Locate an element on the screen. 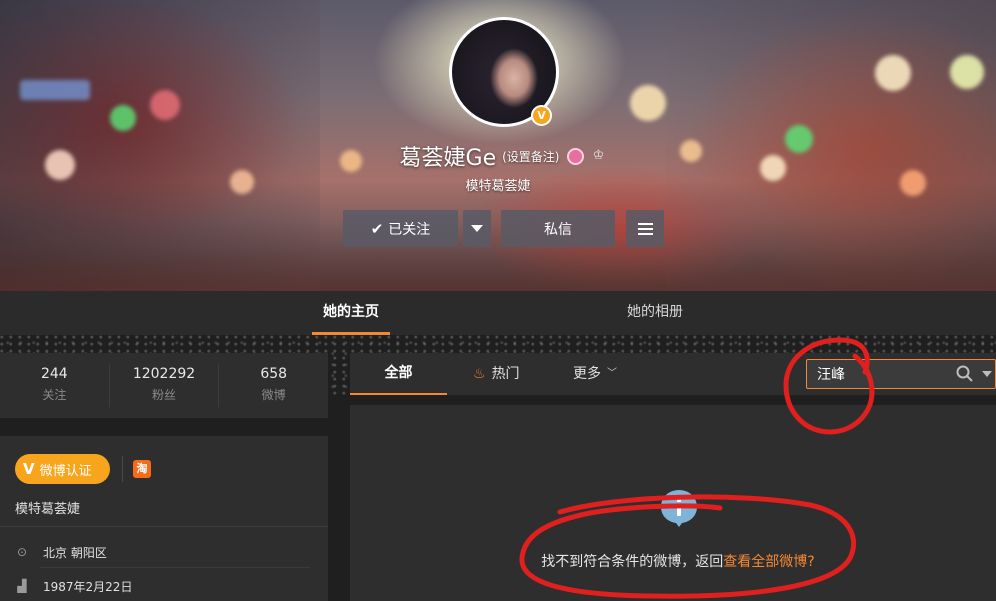 Image resolution: width=996 pixels, height=601 pixels. search-options-caret-icon is located at coordinates (987, 374).